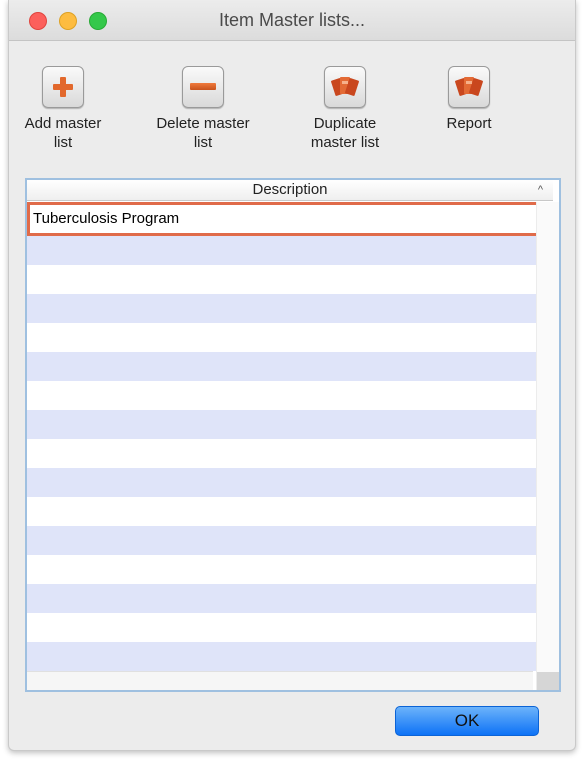 This screenshot has width=582, height=760. I want to click on horizontal-scrollbar, so click(280, 680).